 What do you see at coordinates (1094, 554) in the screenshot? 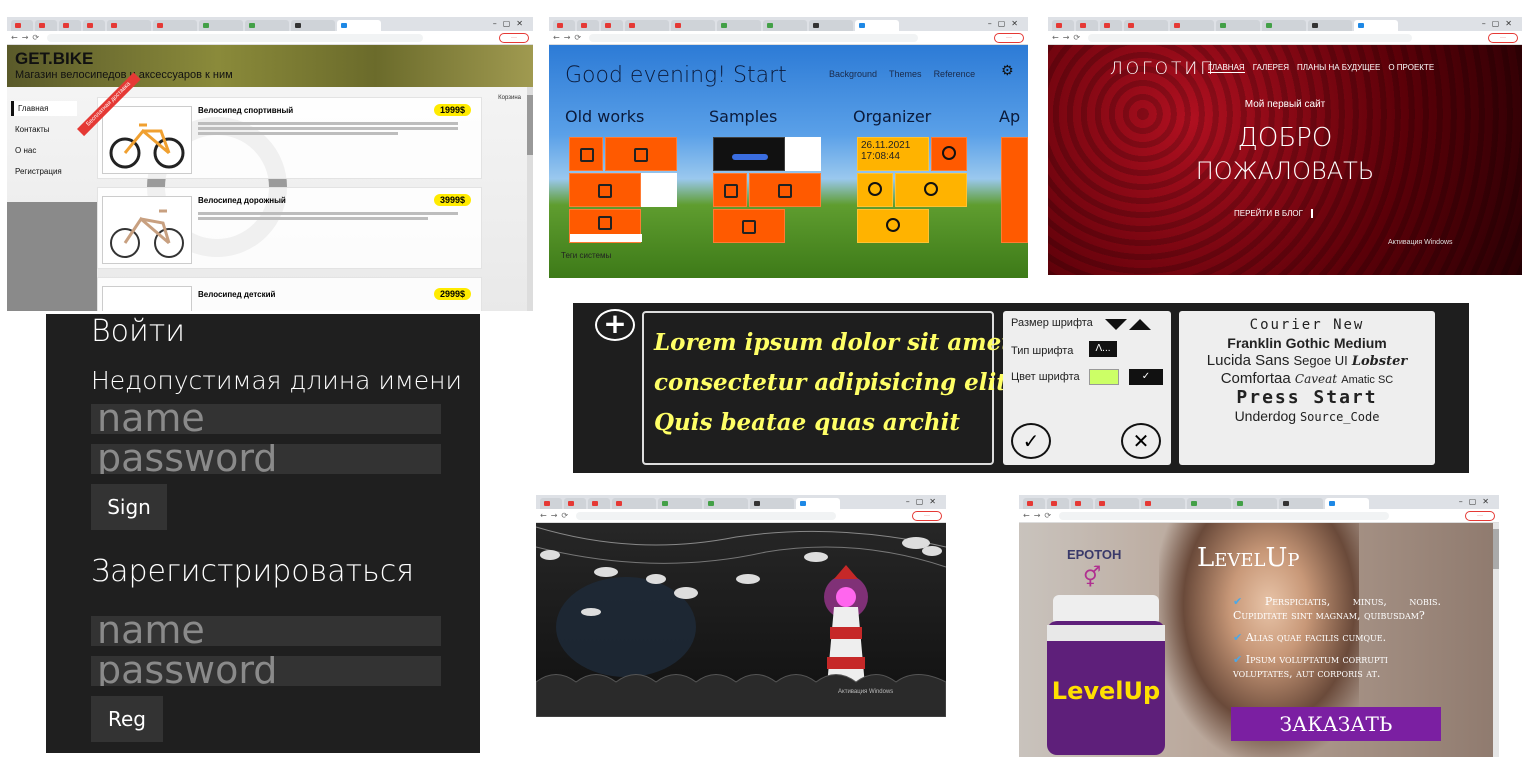
I see `brand-logo: ЕРОТОН` at bounding box center [1094, 554].